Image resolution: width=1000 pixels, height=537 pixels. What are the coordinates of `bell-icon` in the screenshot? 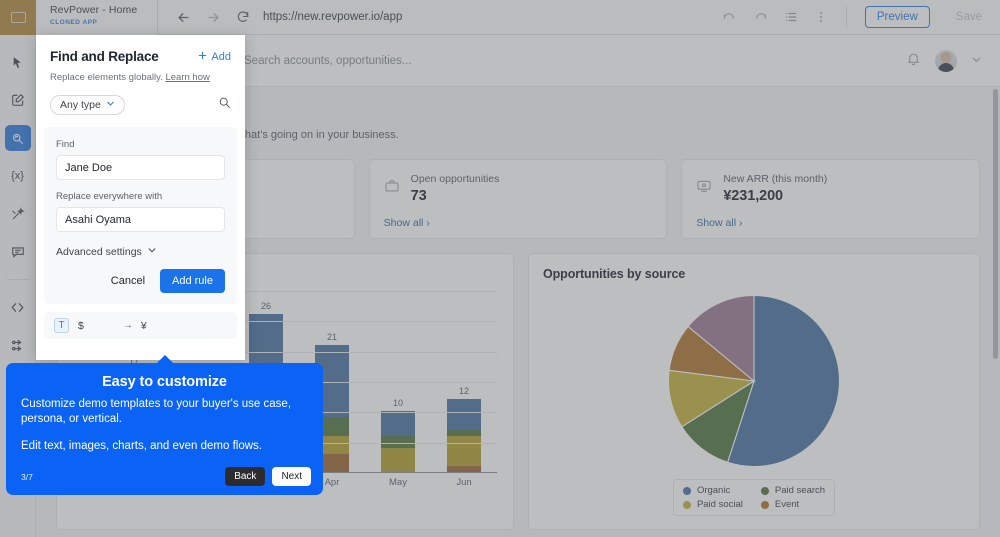 It's located at (913, 61).